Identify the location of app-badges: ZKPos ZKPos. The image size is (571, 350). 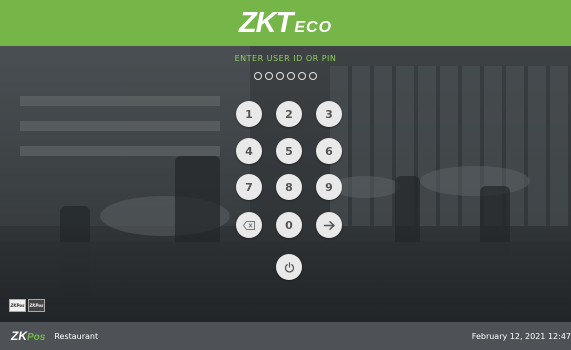
(27, 305).